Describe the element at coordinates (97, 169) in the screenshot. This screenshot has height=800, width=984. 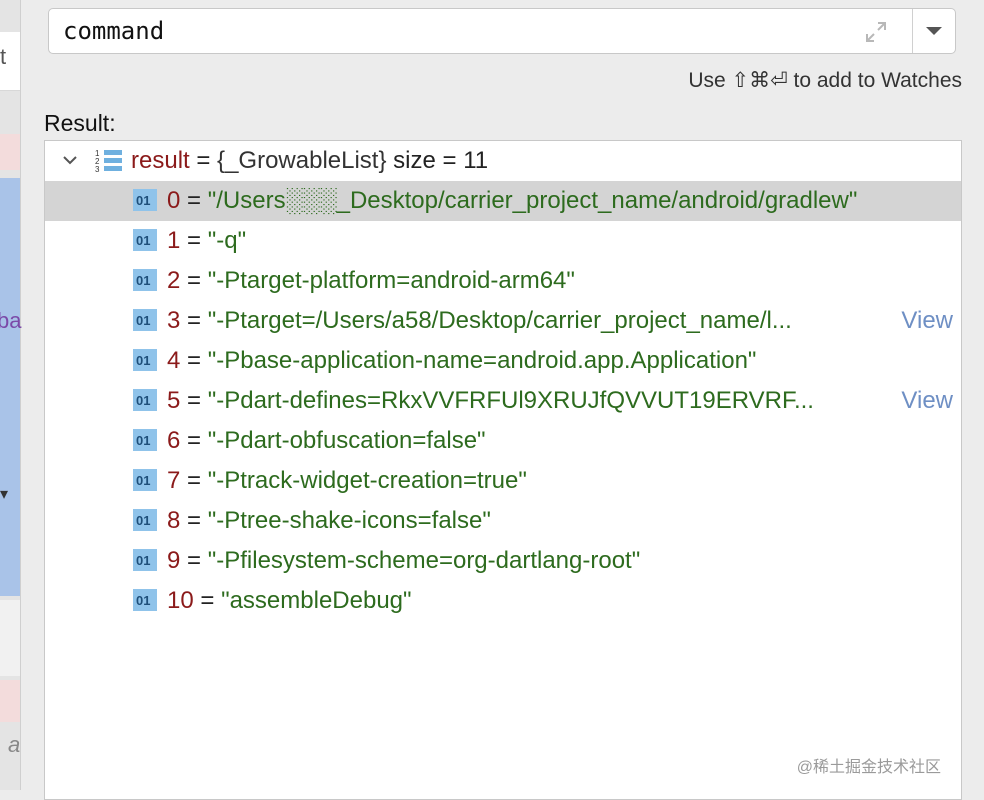
I see `svg-text: 3` at that location.